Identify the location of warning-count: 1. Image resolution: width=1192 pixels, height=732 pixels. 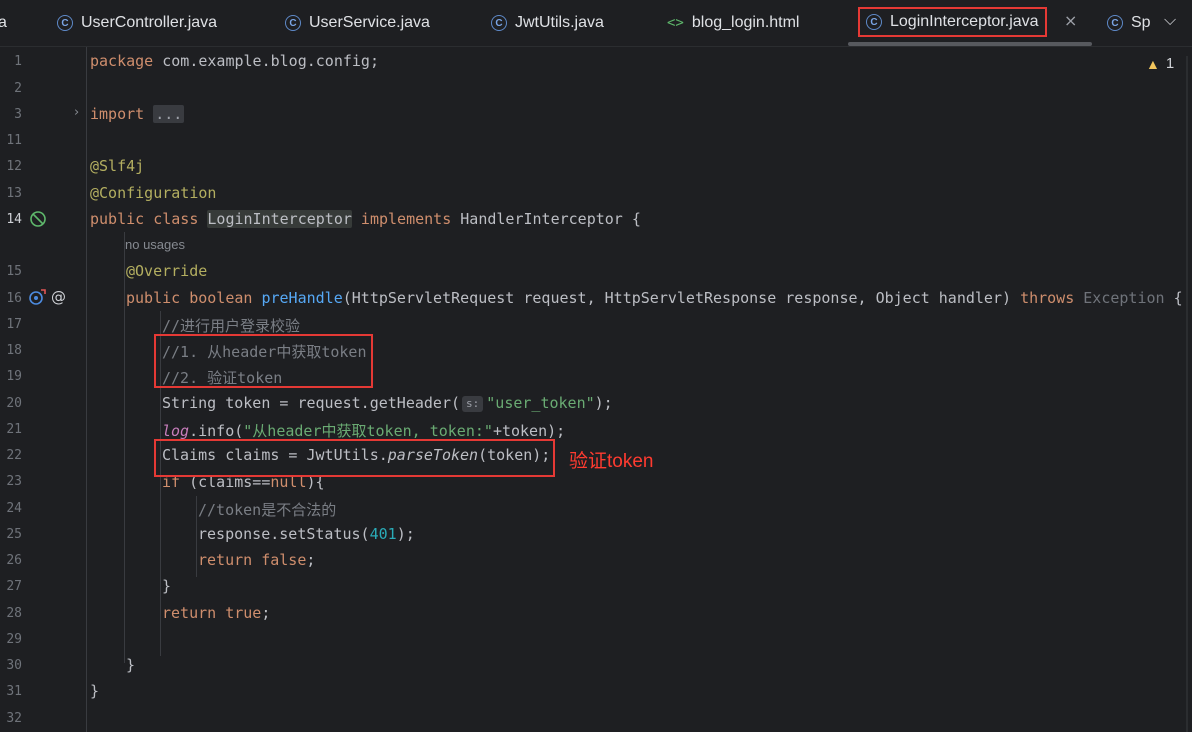
(1170, 63).